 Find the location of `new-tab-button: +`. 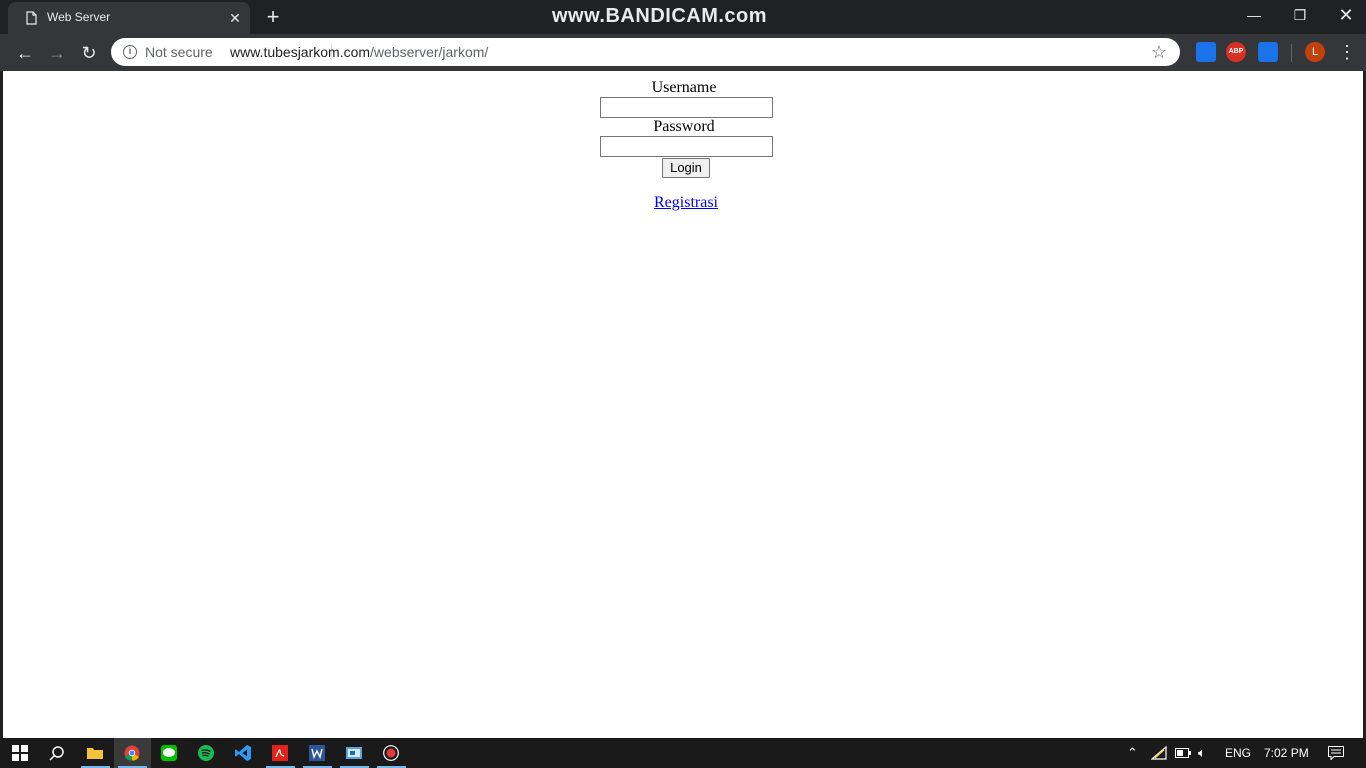

new-tab-button: + is located at coordinates (273, 17).